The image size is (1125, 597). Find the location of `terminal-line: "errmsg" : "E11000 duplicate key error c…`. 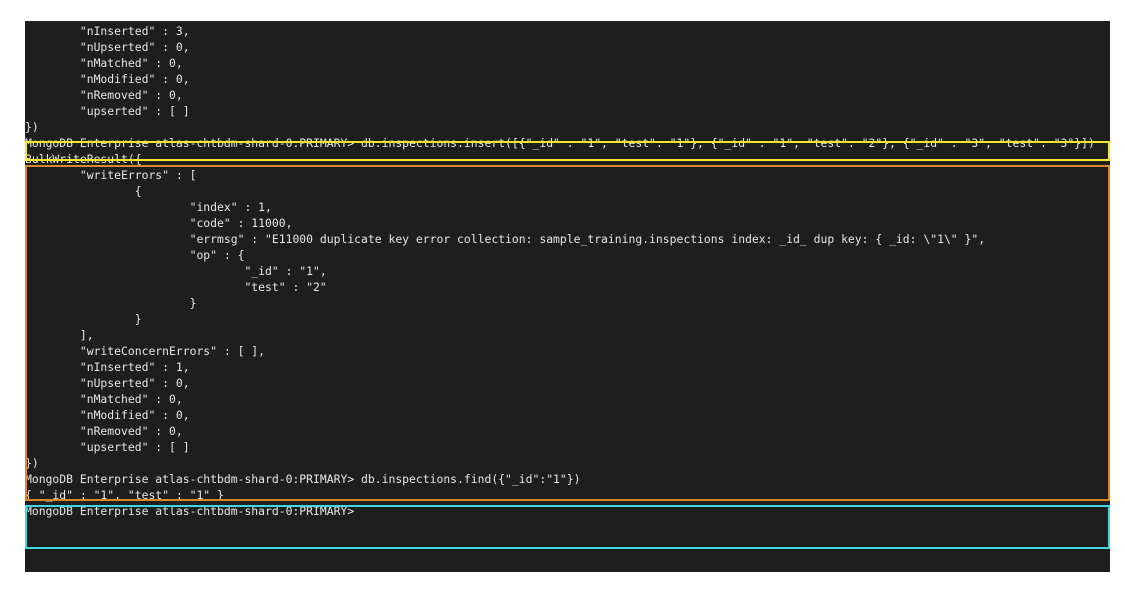

terminal-line: "errmsg" : "E11000 duplicate key error c… is located at coordinates (505, 239).